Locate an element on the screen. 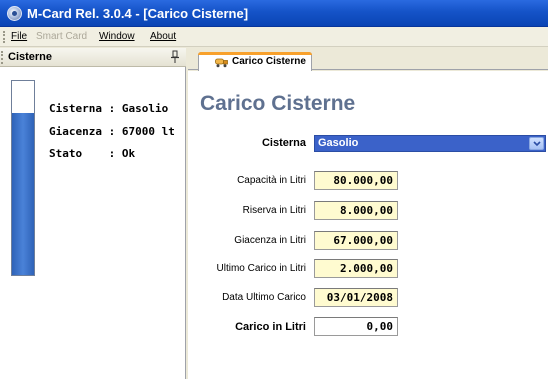  tank-level-gauge is located at coordinates (23, 178).